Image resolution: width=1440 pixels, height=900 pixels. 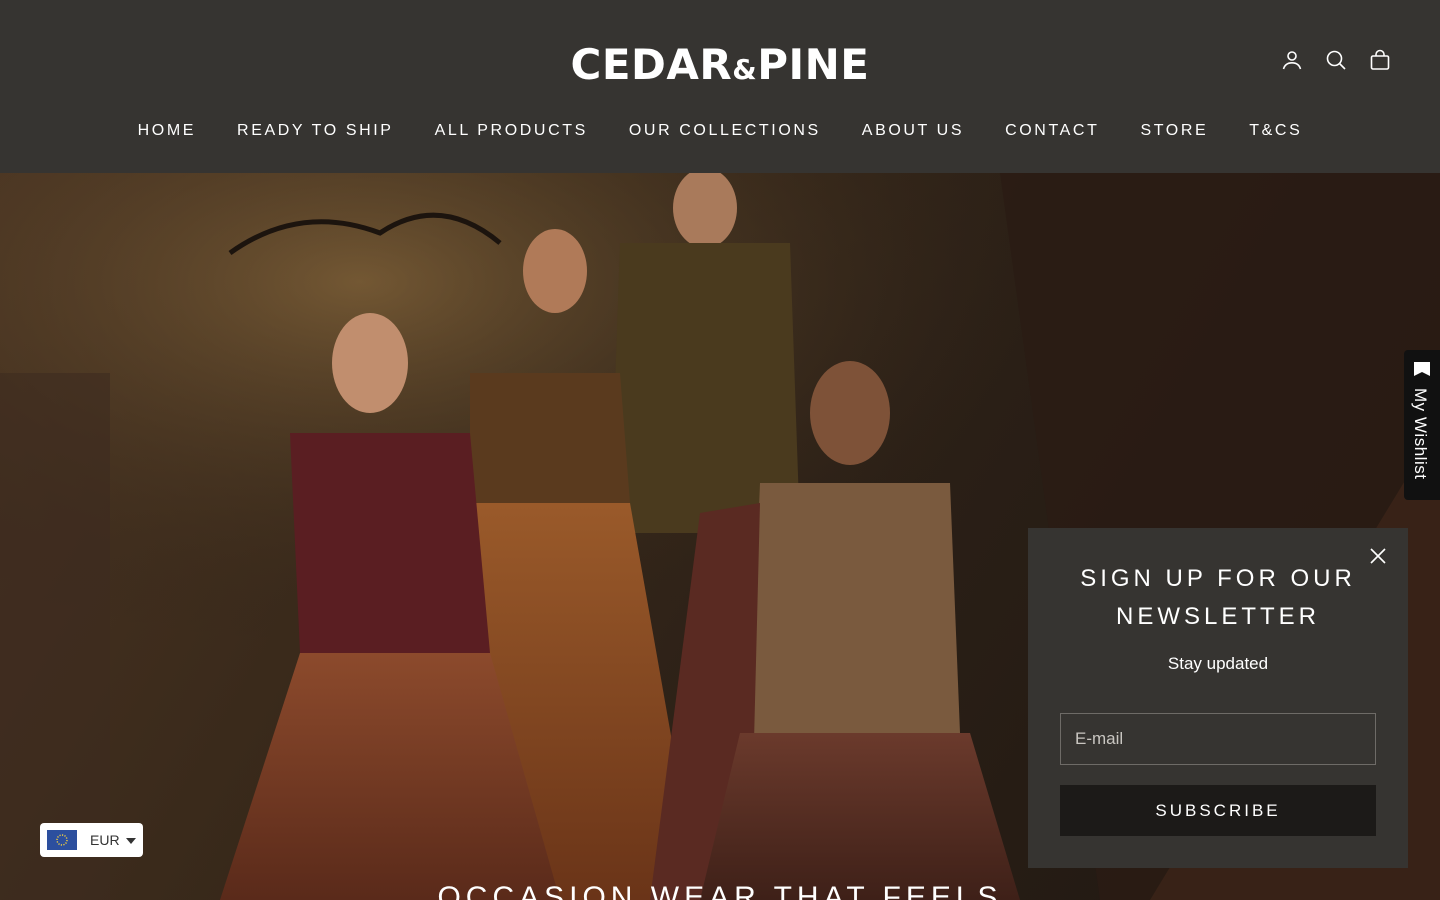 What do you see at coordinates (1052, 131) in the screenshot?
I see `nav-contact: CONTACT` at bounding box center [1052, 131].